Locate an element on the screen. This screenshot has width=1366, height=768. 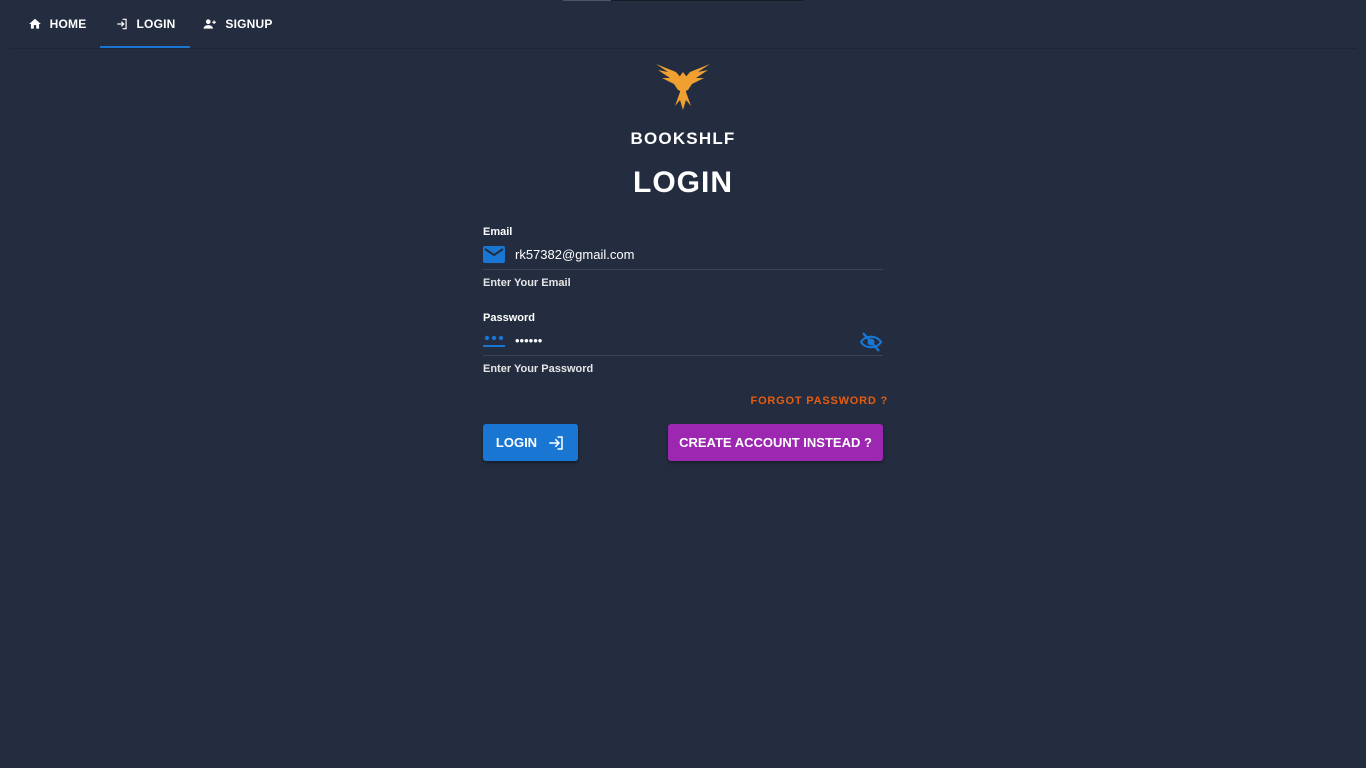
eye-off-icon is located at coordinates (871, 342).